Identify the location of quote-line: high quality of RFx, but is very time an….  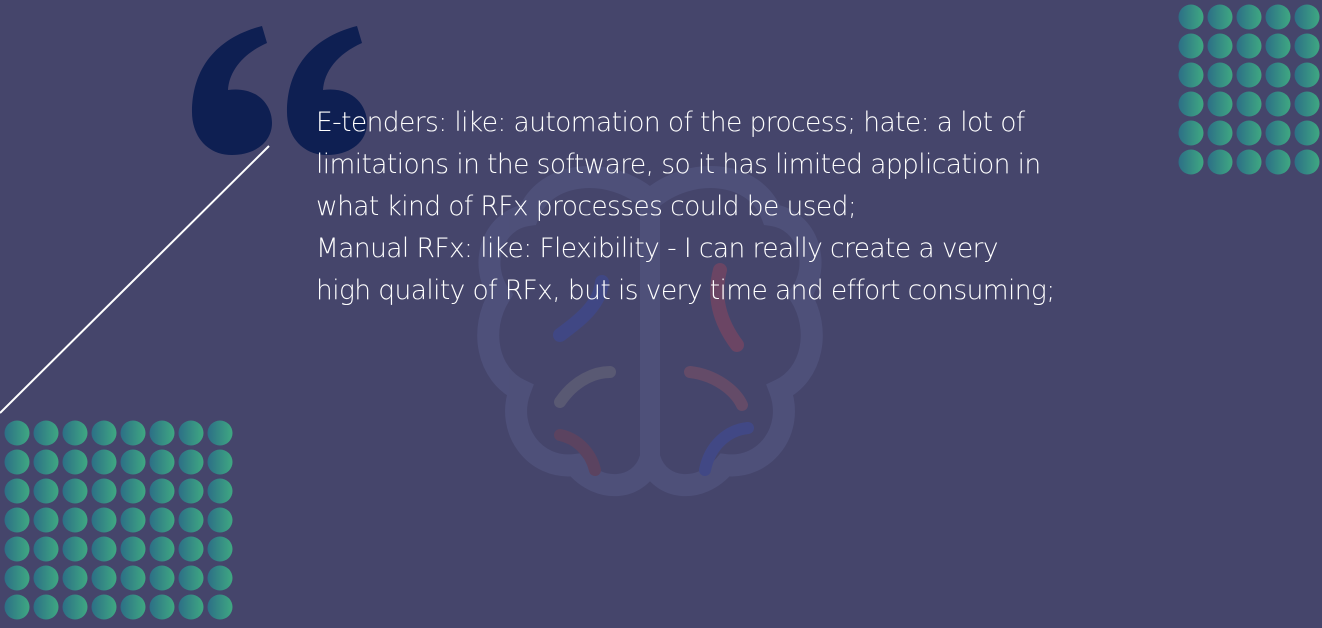
(685, 290).